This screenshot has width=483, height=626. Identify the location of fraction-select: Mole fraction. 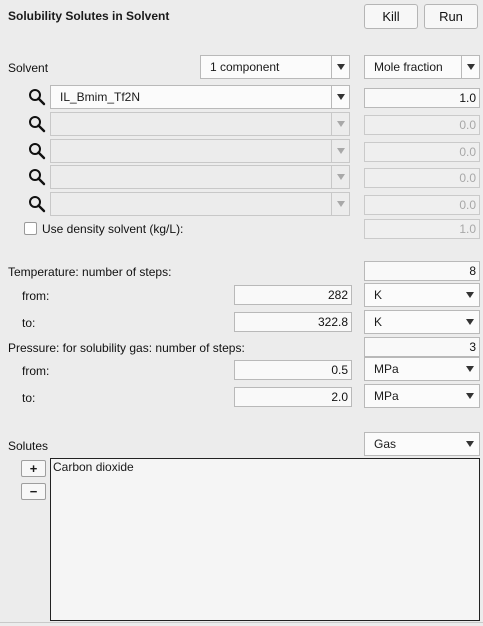
(422, 67).